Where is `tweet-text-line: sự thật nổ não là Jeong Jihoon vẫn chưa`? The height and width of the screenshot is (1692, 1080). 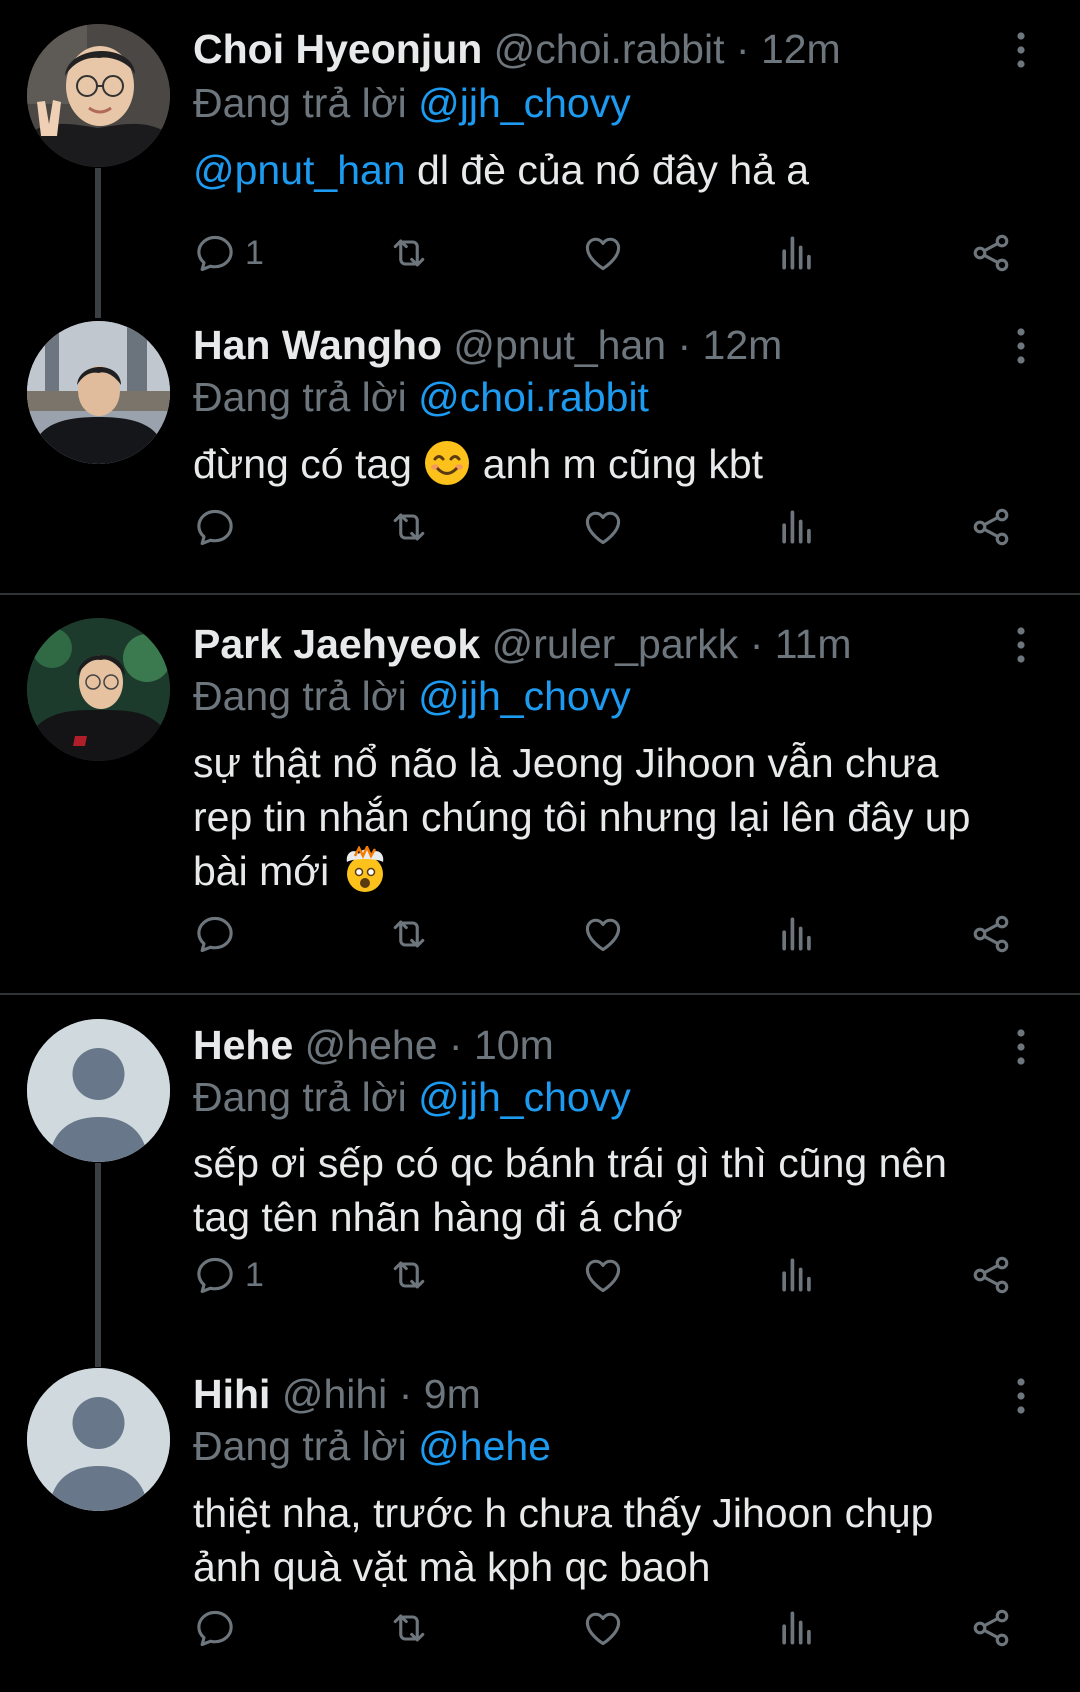
tweet-text-line: sự thật nổ não là Jeong Jihoon vẫn chưa is located at coordinates (566, 763).